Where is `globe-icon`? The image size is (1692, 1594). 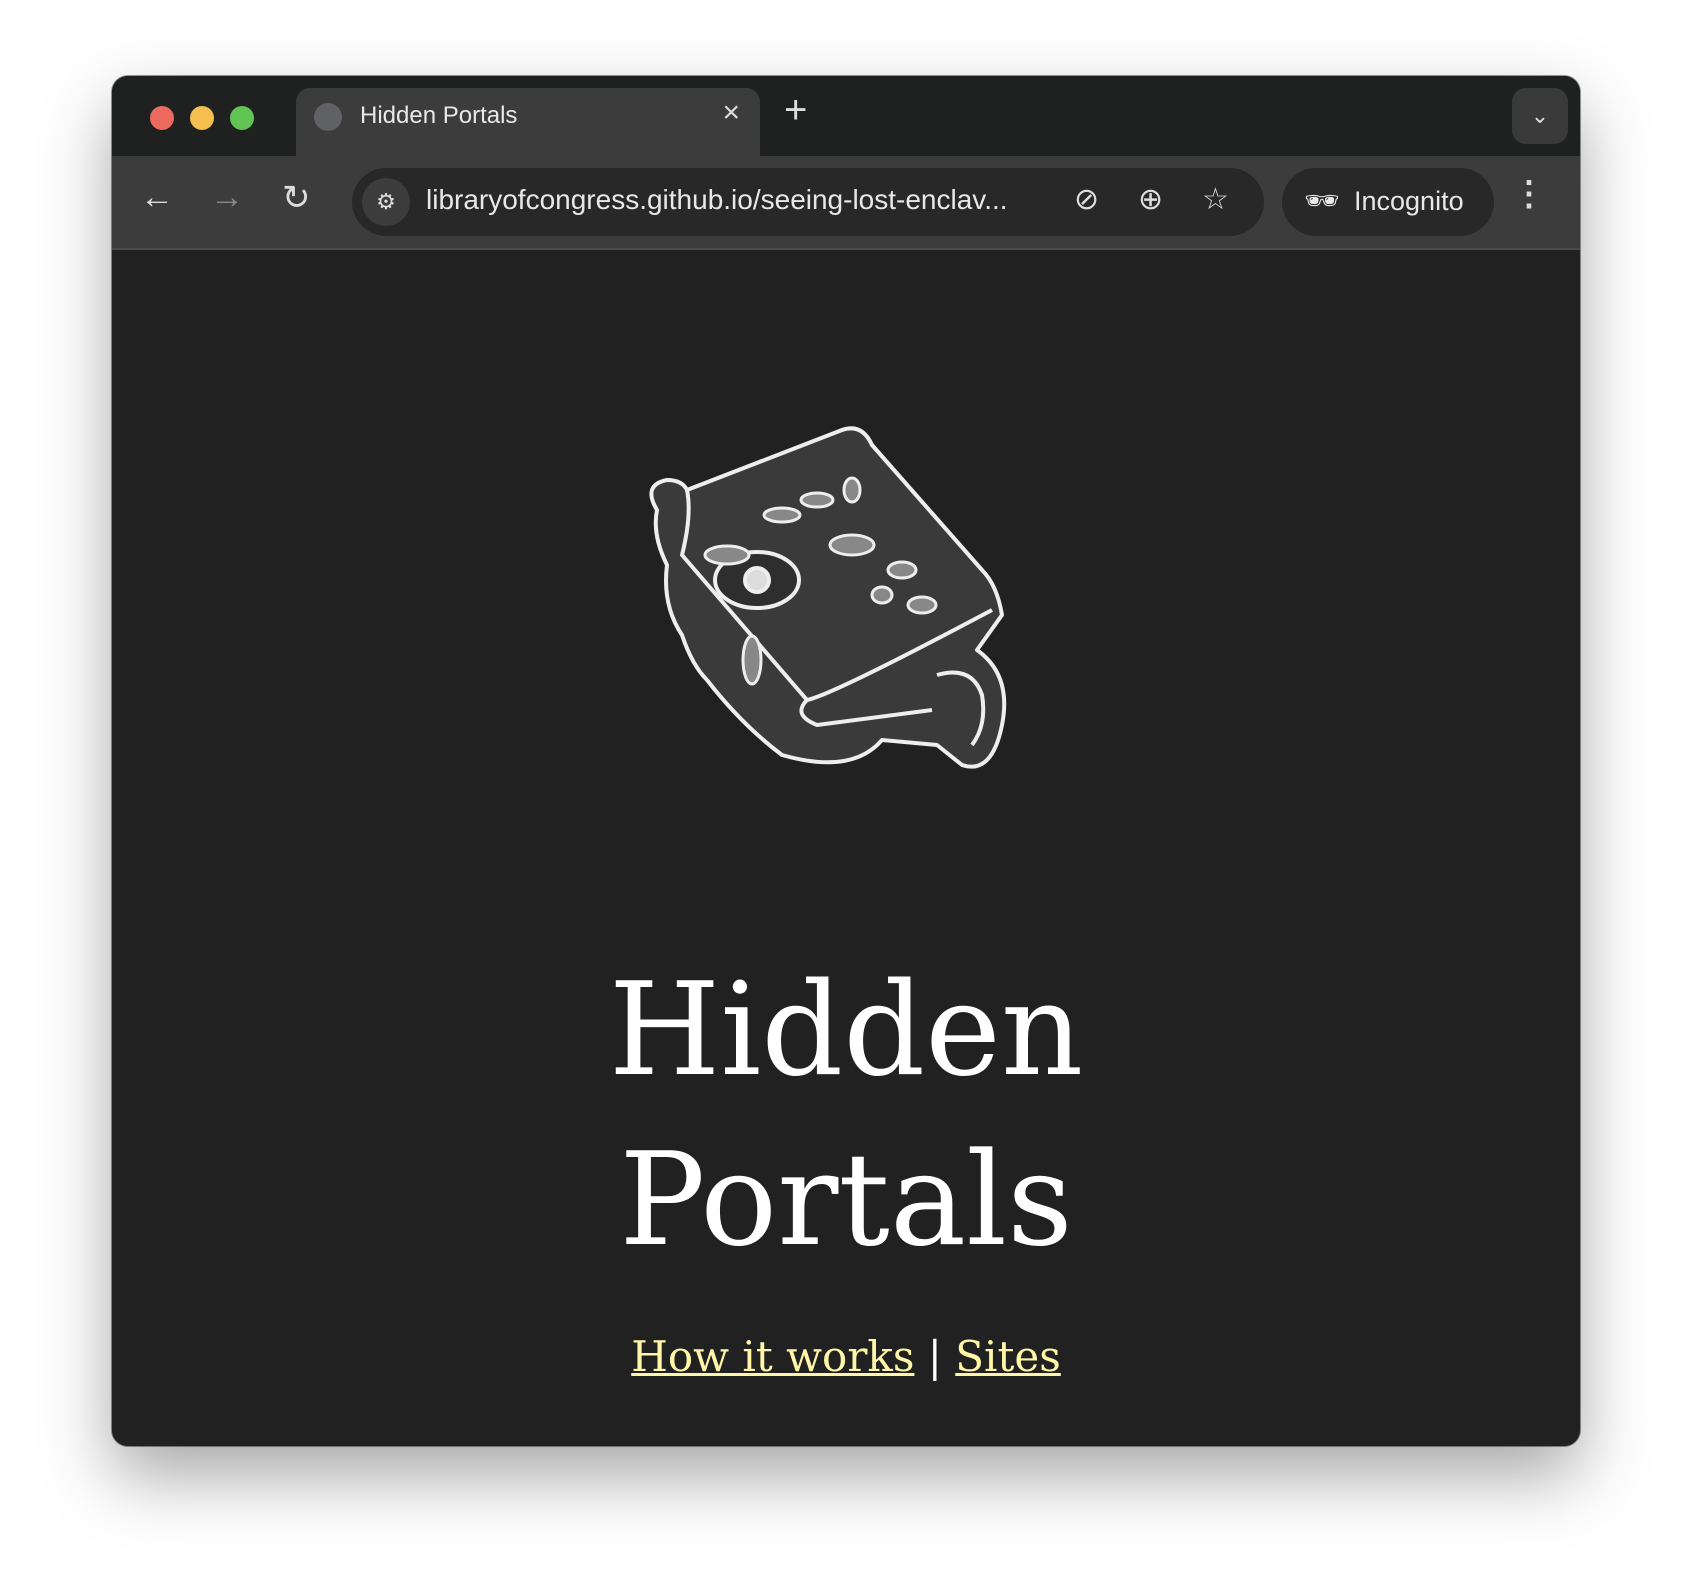 globe-icon is located at coordinates (328, 117).